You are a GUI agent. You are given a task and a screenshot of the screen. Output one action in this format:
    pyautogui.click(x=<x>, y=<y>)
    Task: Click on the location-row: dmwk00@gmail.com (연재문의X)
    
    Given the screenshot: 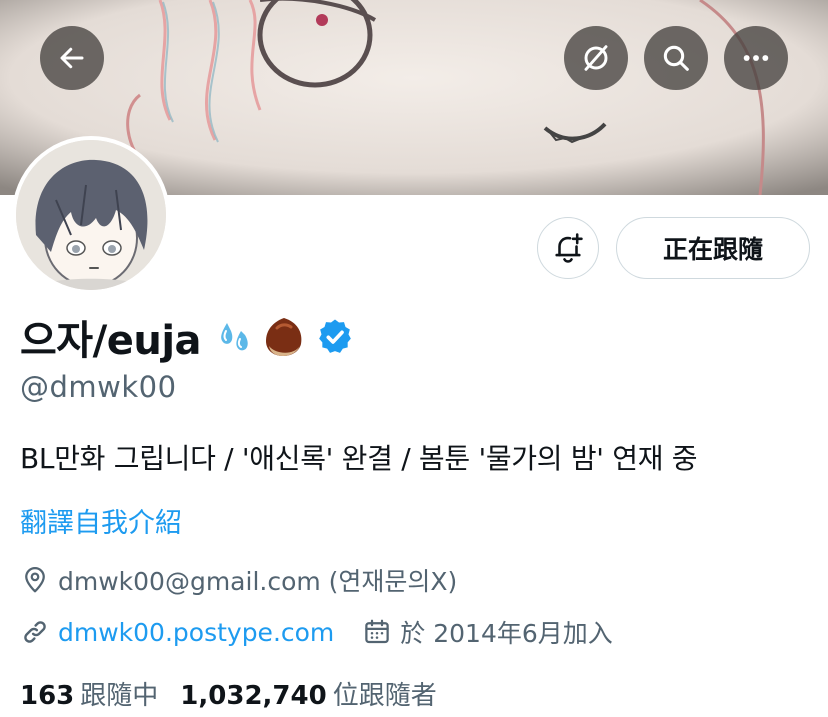 What is the action you would take?
    pyautogui.click(x=238, y=580)
    